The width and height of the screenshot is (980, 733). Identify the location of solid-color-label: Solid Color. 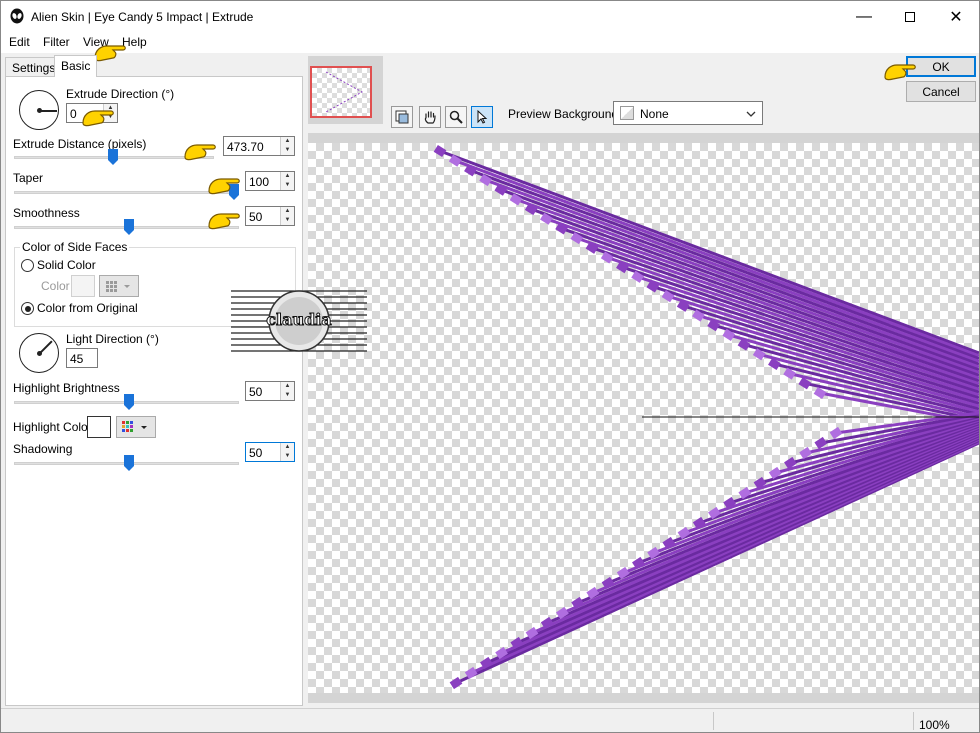
(66, 265).